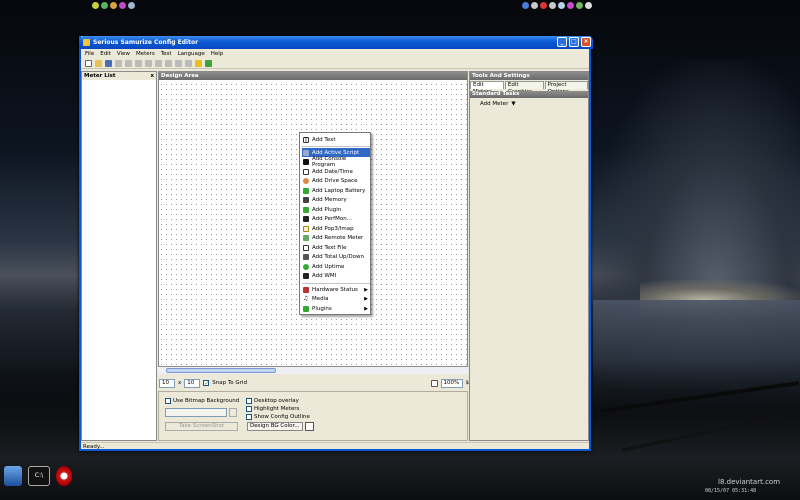  Describe the element at coordinates (188, 63) in the screenshot. I see `send-to-back-icon` at that location.